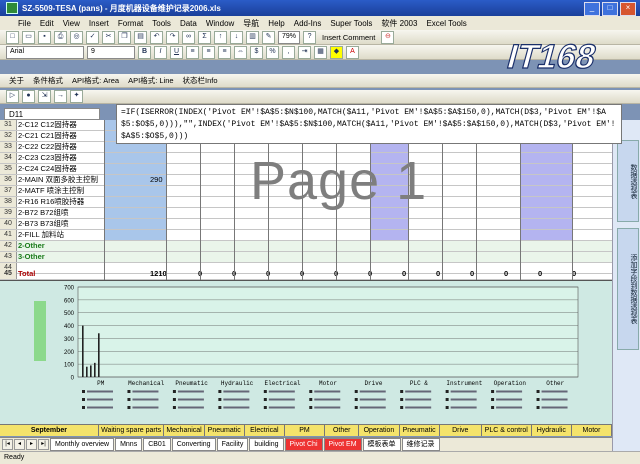  What do you see at coordinates (265, 430) in the screenshot?
I see `header-cell: Electrical` at bounding box center [265, 430].